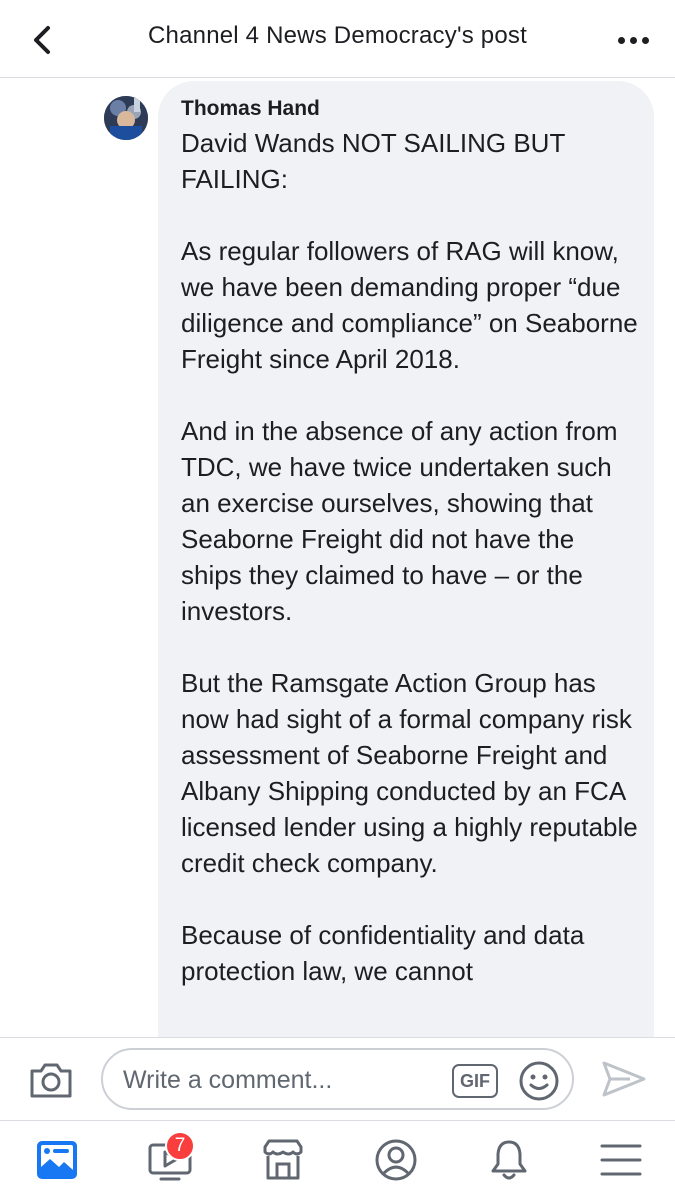 The width and height of the screenshot is (675, 1200). I want to click on avatar-image, so click(126, 118).